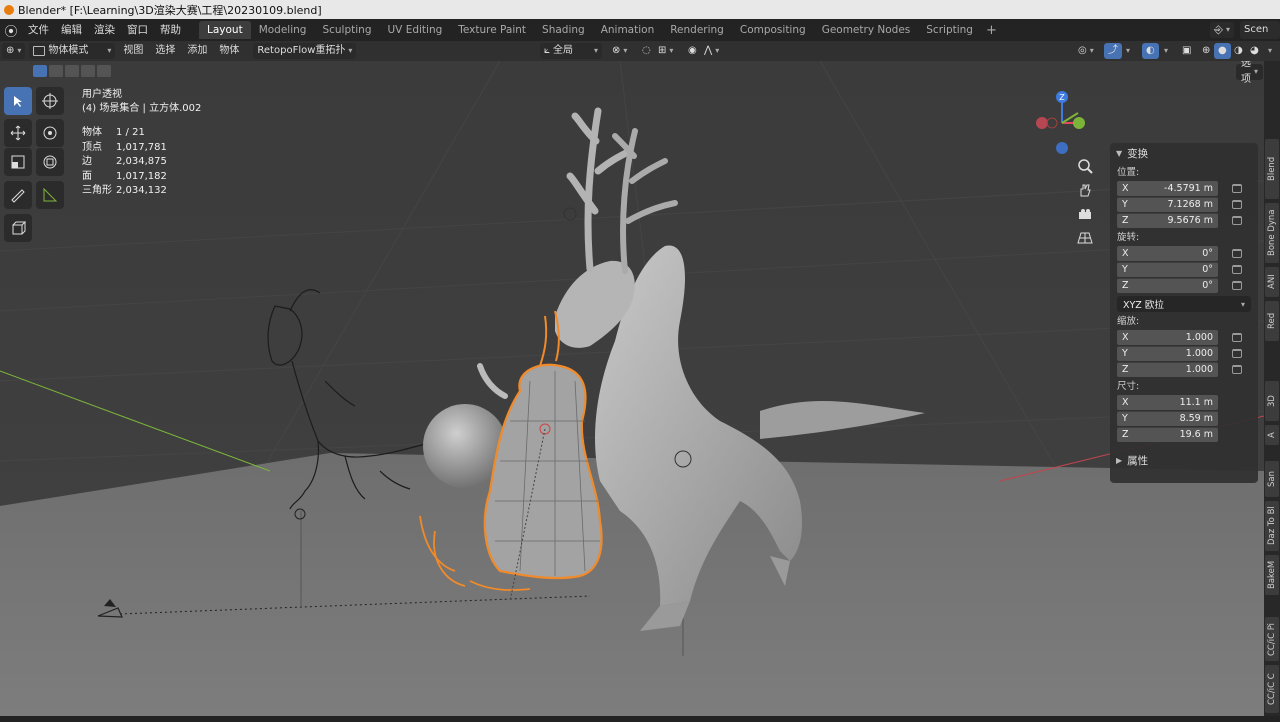 The width and height of the screenshot is (1280, 722). What do you see at coordinates (1186, 51) in the screenshot?
I see `xray-toggle: ▣` at bounding box center [1186, 51].